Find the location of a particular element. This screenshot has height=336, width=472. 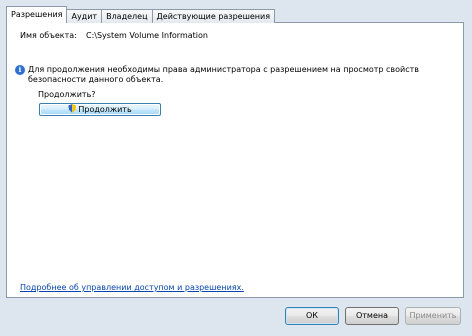

apply-button: Применить is located at coordinates (433, 316).